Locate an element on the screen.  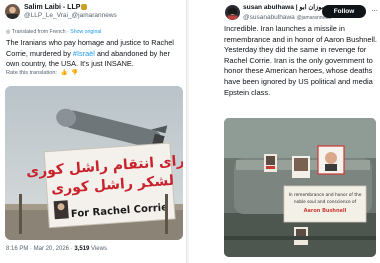
author-name: Salim Laibi - LLP is located at coordinates (70, 7).